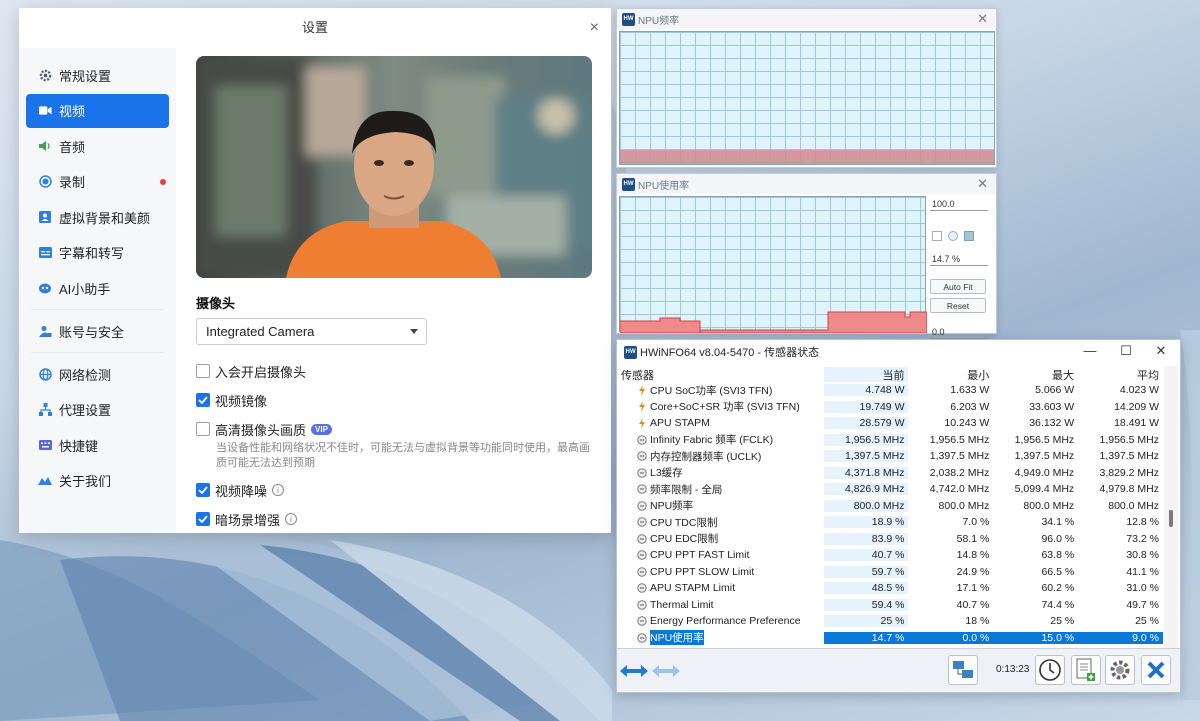 The image size is (1200, 721). I want to click on sidebar-item-captions: 字幕和转写, so click(97, 253).